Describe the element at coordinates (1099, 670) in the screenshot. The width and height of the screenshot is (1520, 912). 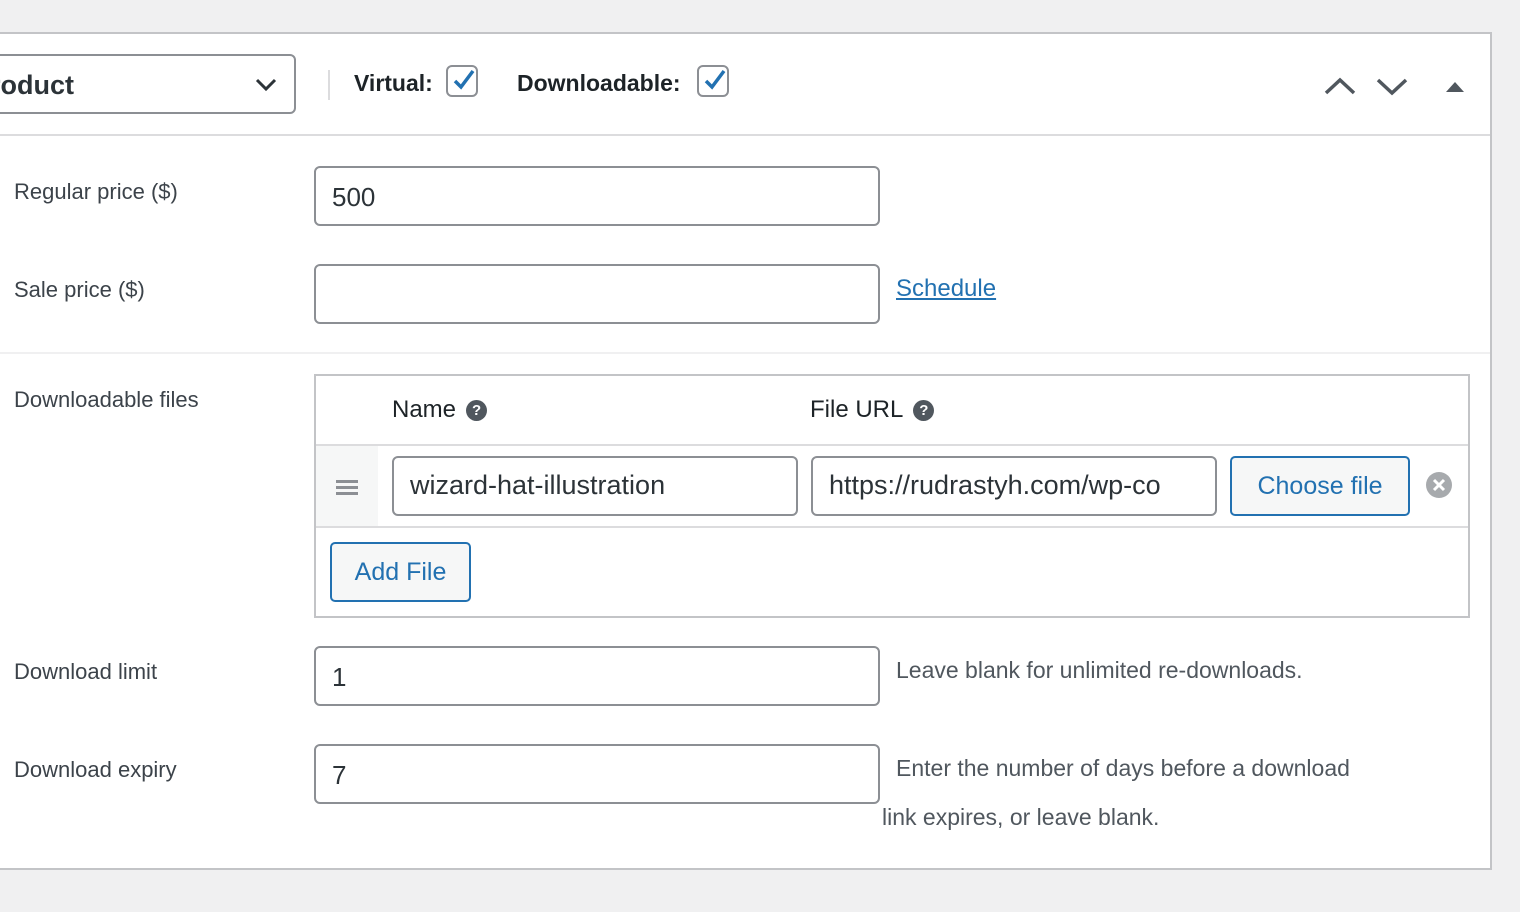
I see `download-limit-help: Leave blank for unlimited re-downloads.` at that location.